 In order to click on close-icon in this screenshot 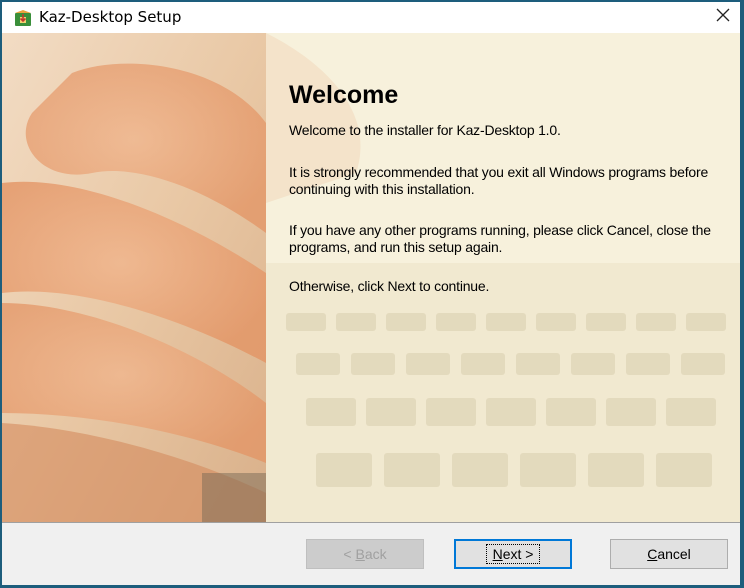, I will do `click(723, 17)`.